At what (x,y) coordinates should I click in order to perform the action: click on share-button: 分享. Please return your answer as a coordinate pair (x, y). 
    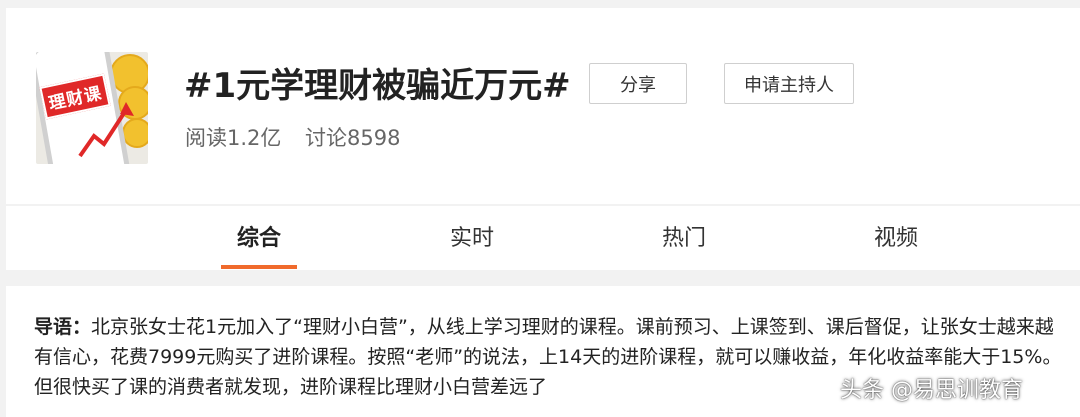
    Looking at the image, I should click on (638, 83).